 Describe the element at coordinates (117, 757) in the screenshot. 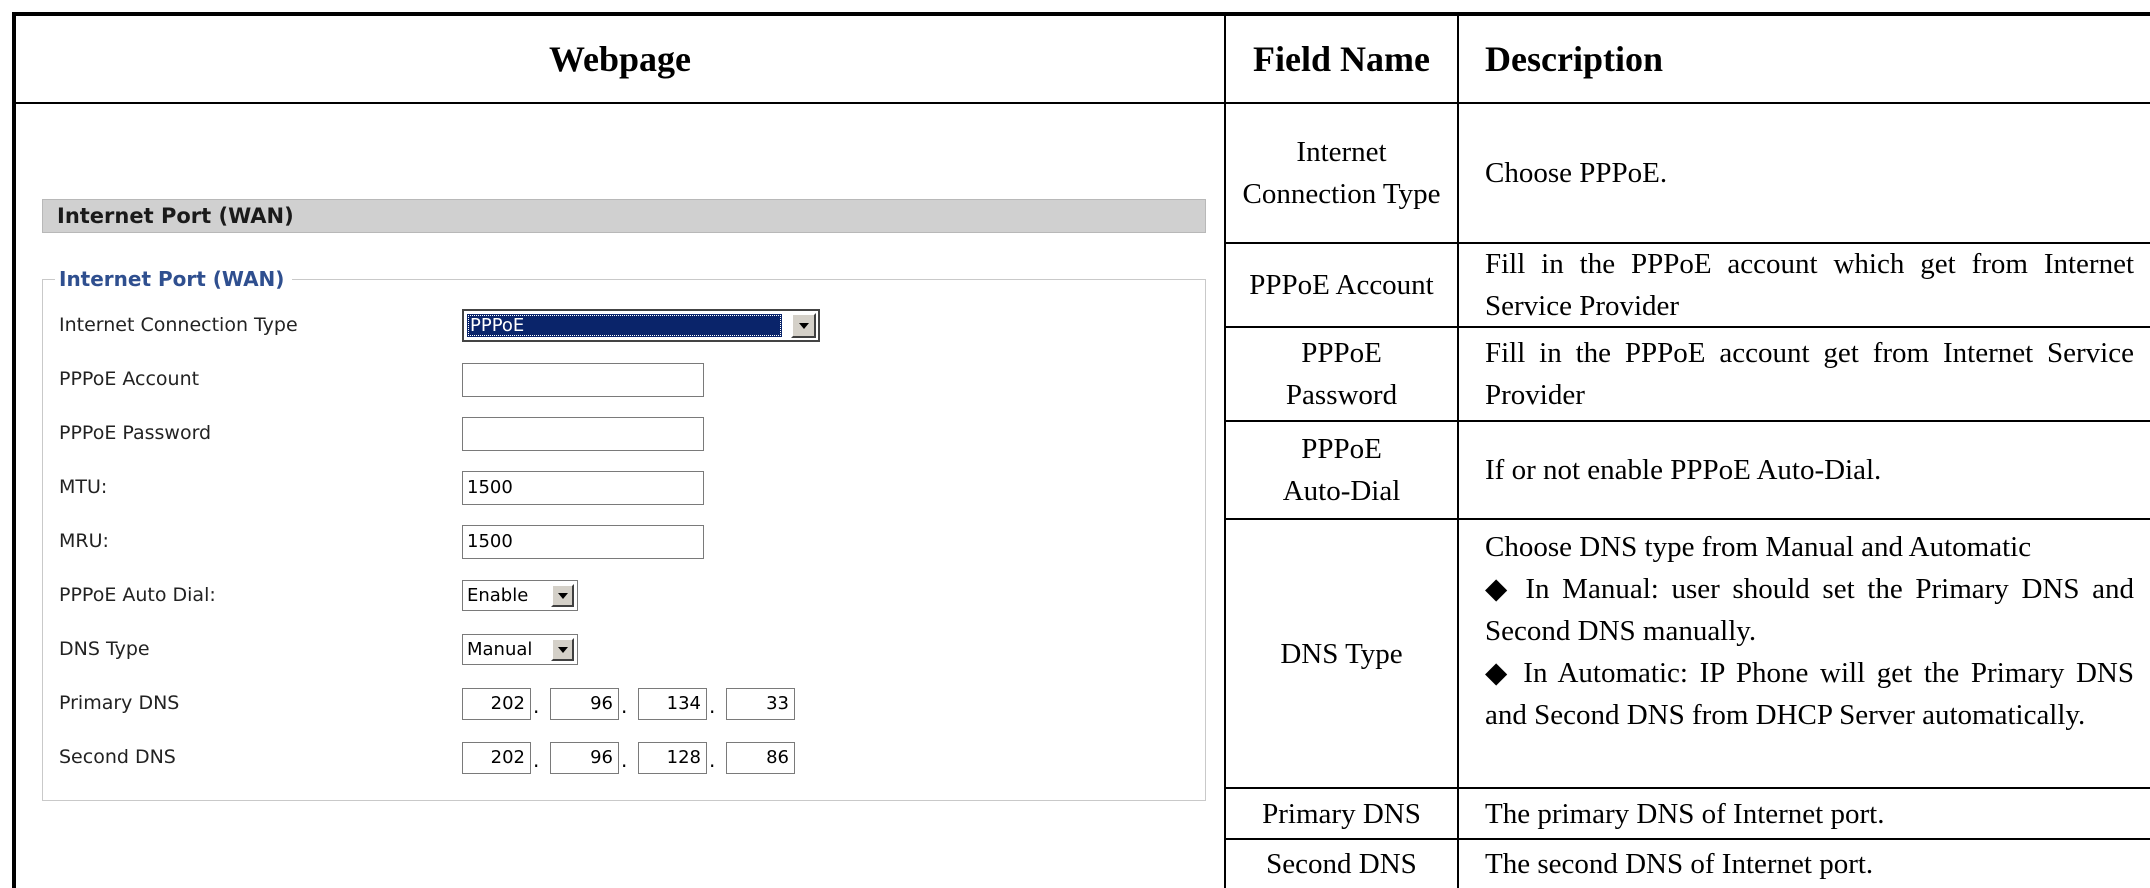

I see `second-dns-label: Second DNS` at that location.